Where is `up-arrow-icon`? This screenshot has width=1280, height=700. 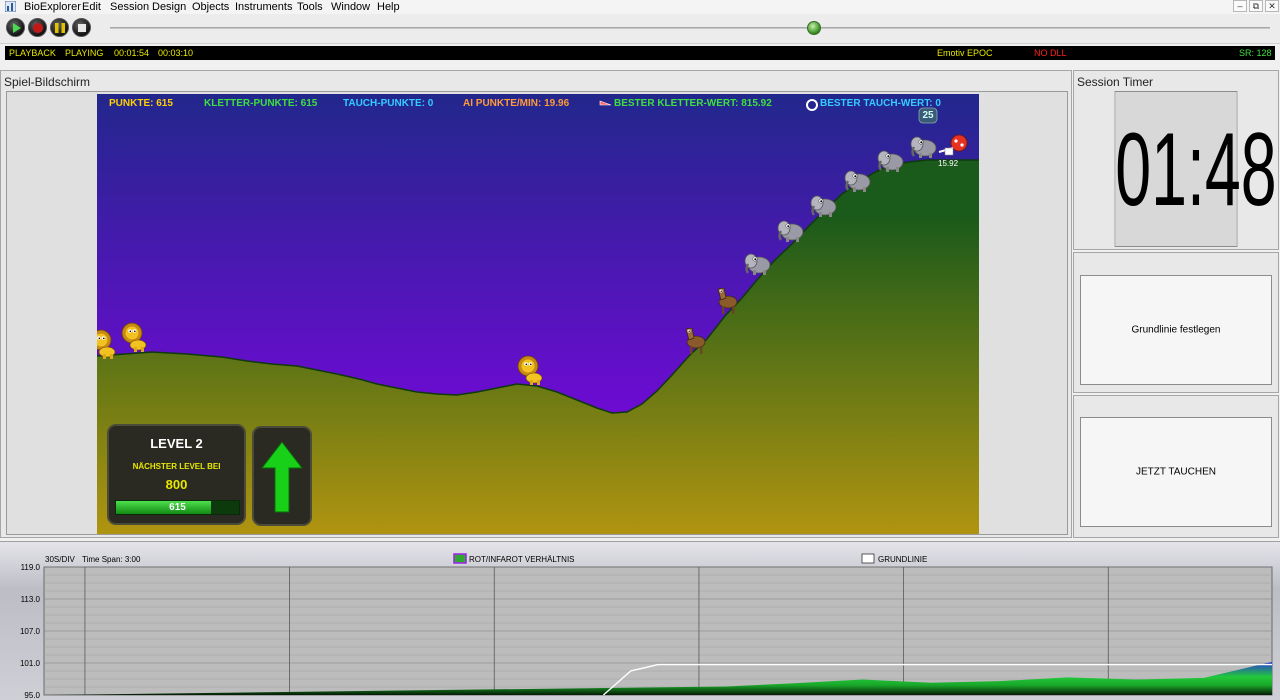 up-arrow-icon is located at coordinates (282, 477).